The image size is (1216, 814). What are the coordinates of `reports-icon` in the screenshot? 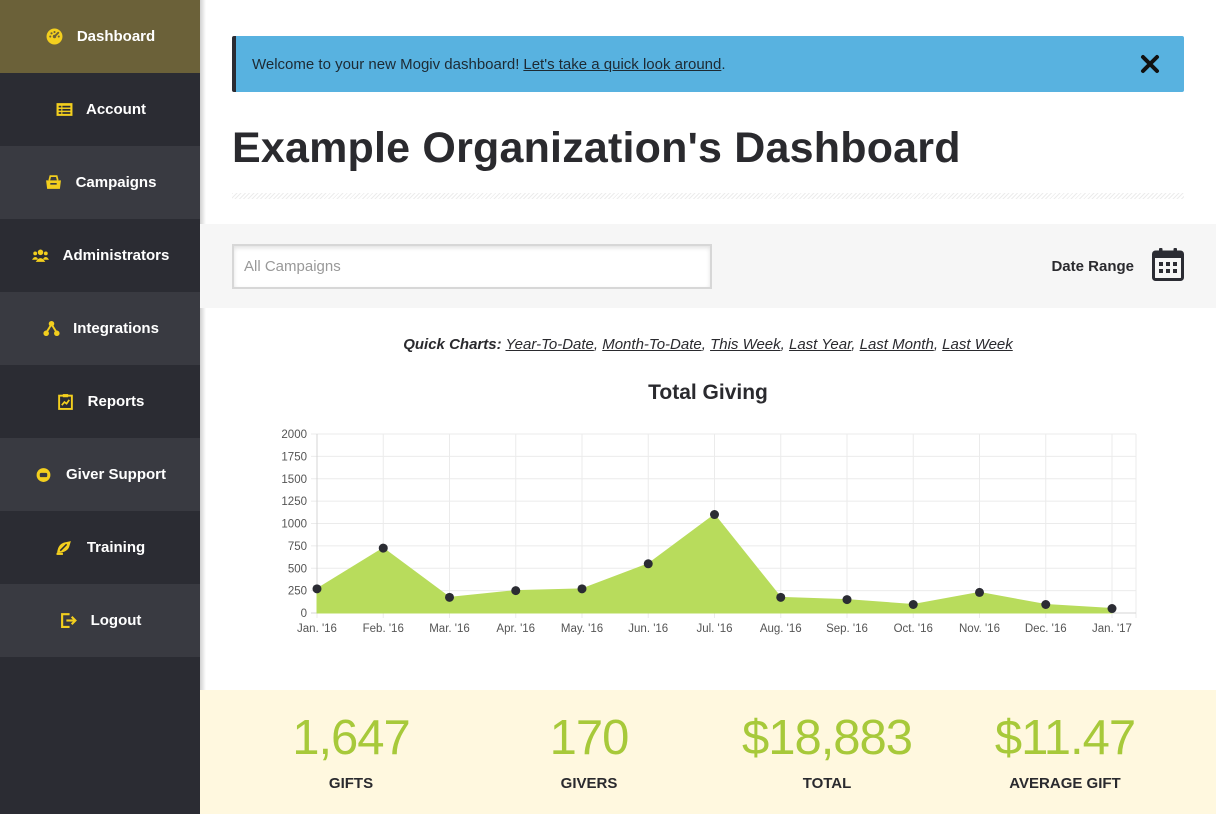 It's located at (66, 402).